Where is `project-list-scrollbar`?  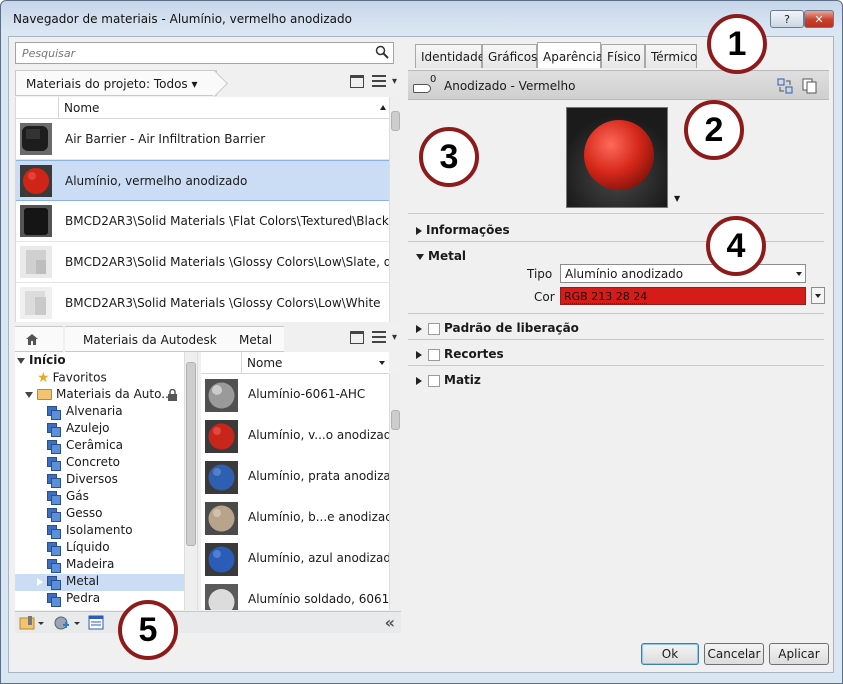
project-list-scrollbar is located at coordinates (395, 209).